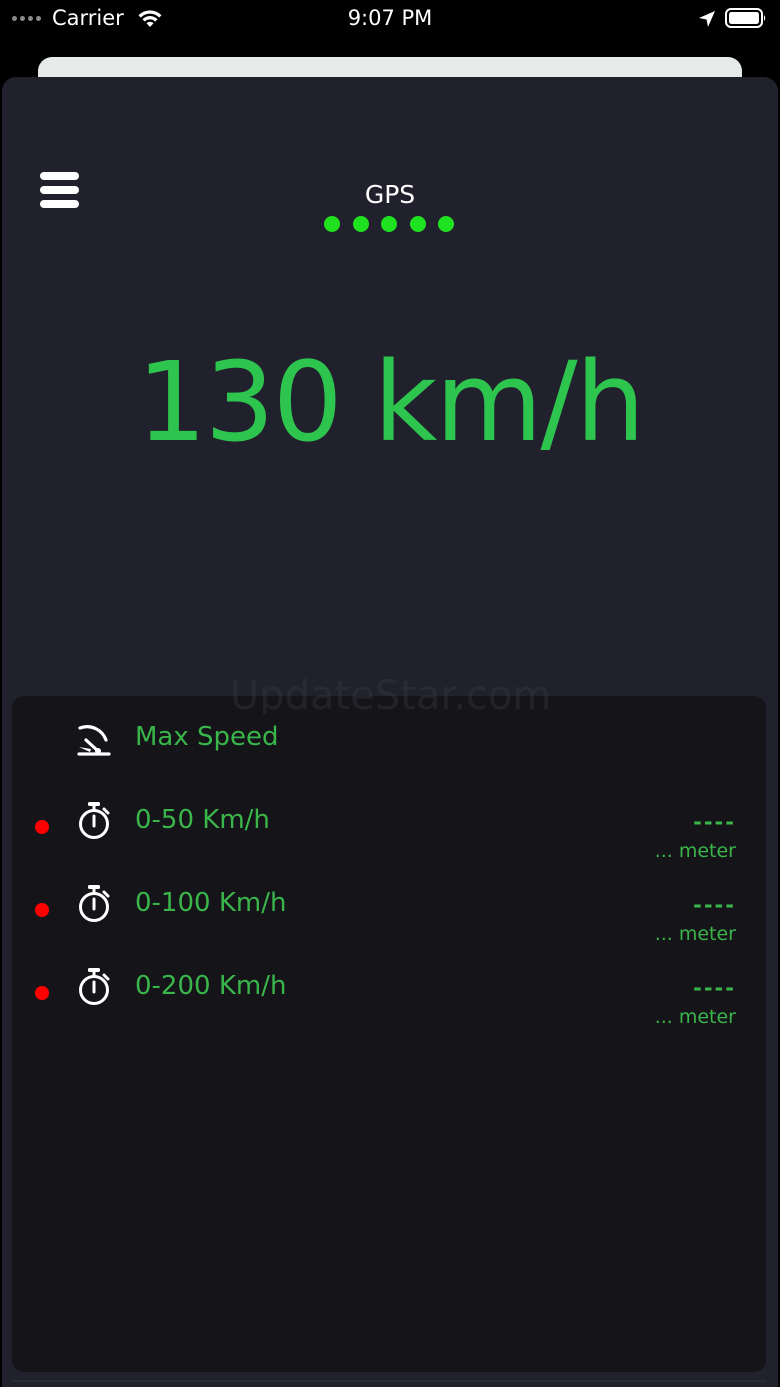 The image size is (780, 1387). I want to click on max-speed-label: Max Speed, so click(207, 737).